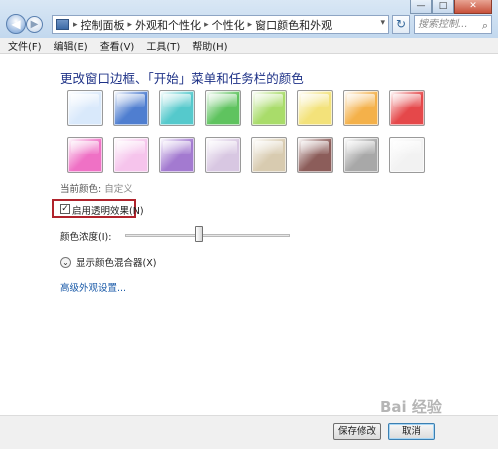 The height and width of the screenshot is (449, 498). I want to click on save-button: 保存修改, so click(357, 431).